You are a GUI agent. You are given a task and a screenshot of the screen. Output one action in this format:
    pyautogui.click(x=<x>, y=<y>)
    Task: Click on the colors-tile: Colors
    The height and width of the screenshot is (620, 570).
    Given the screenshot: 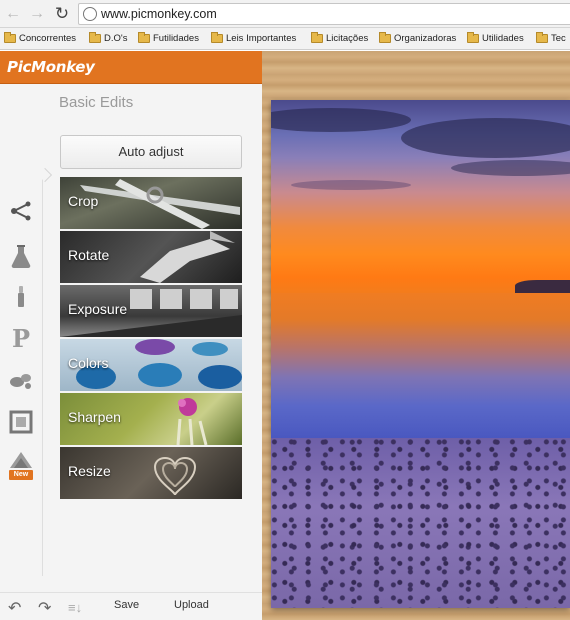 What is the action you would take?
    pyautogui.click(x=151, y=365)
    